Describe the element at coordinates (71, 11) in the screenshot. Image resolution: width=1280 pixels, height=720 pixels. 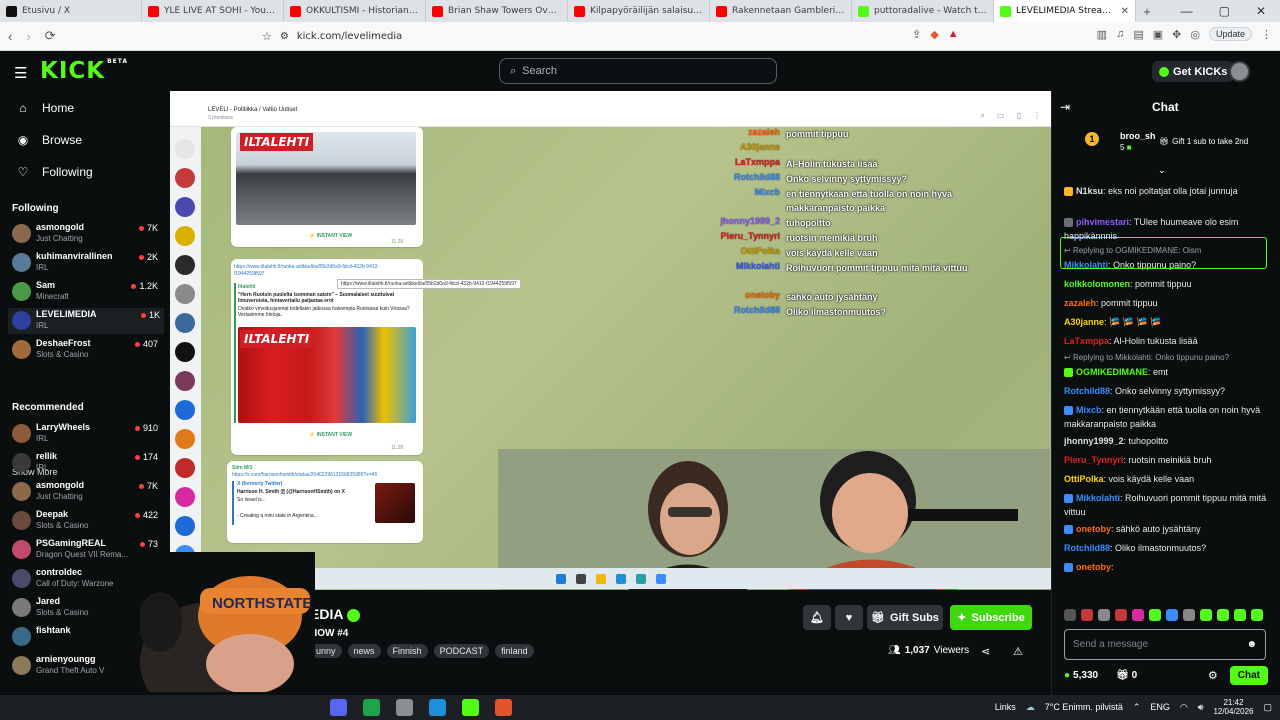
I see `browser-tab: Etusivu / X` at that location.